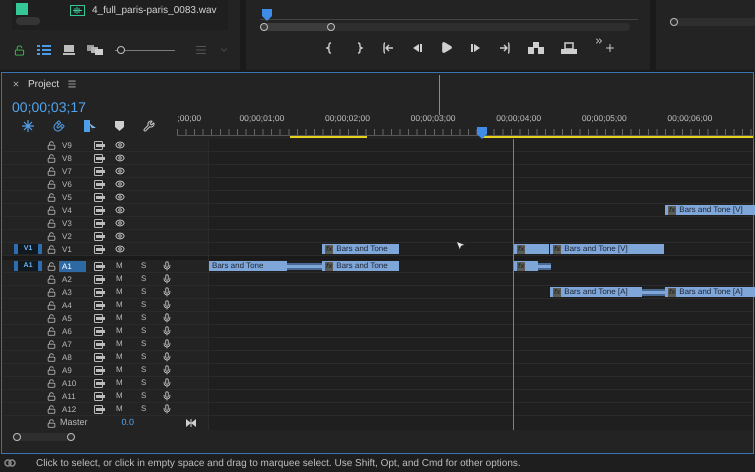 Image resolution: width=755 pixels, height=472 pixels. Describe the element at coordinates (44, 50) in the screenshot. I see `list-view-icon` at that location.